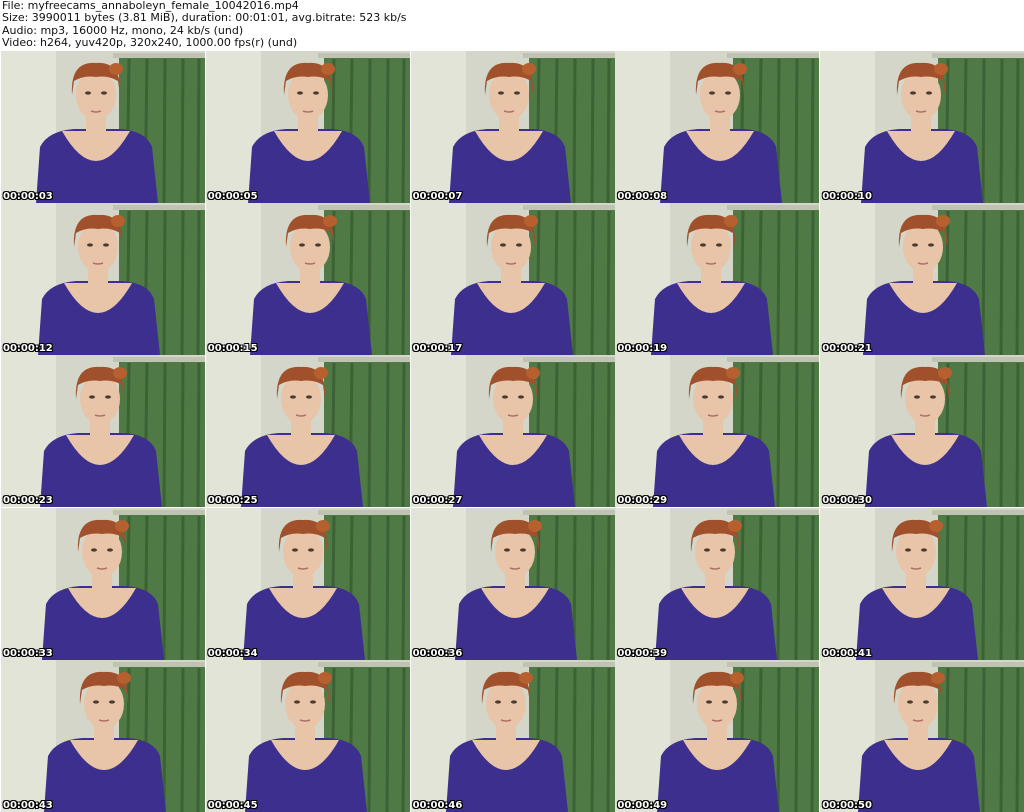  I want to click on thumbnail-timestamp: 00:00:25, so click(232, 501).